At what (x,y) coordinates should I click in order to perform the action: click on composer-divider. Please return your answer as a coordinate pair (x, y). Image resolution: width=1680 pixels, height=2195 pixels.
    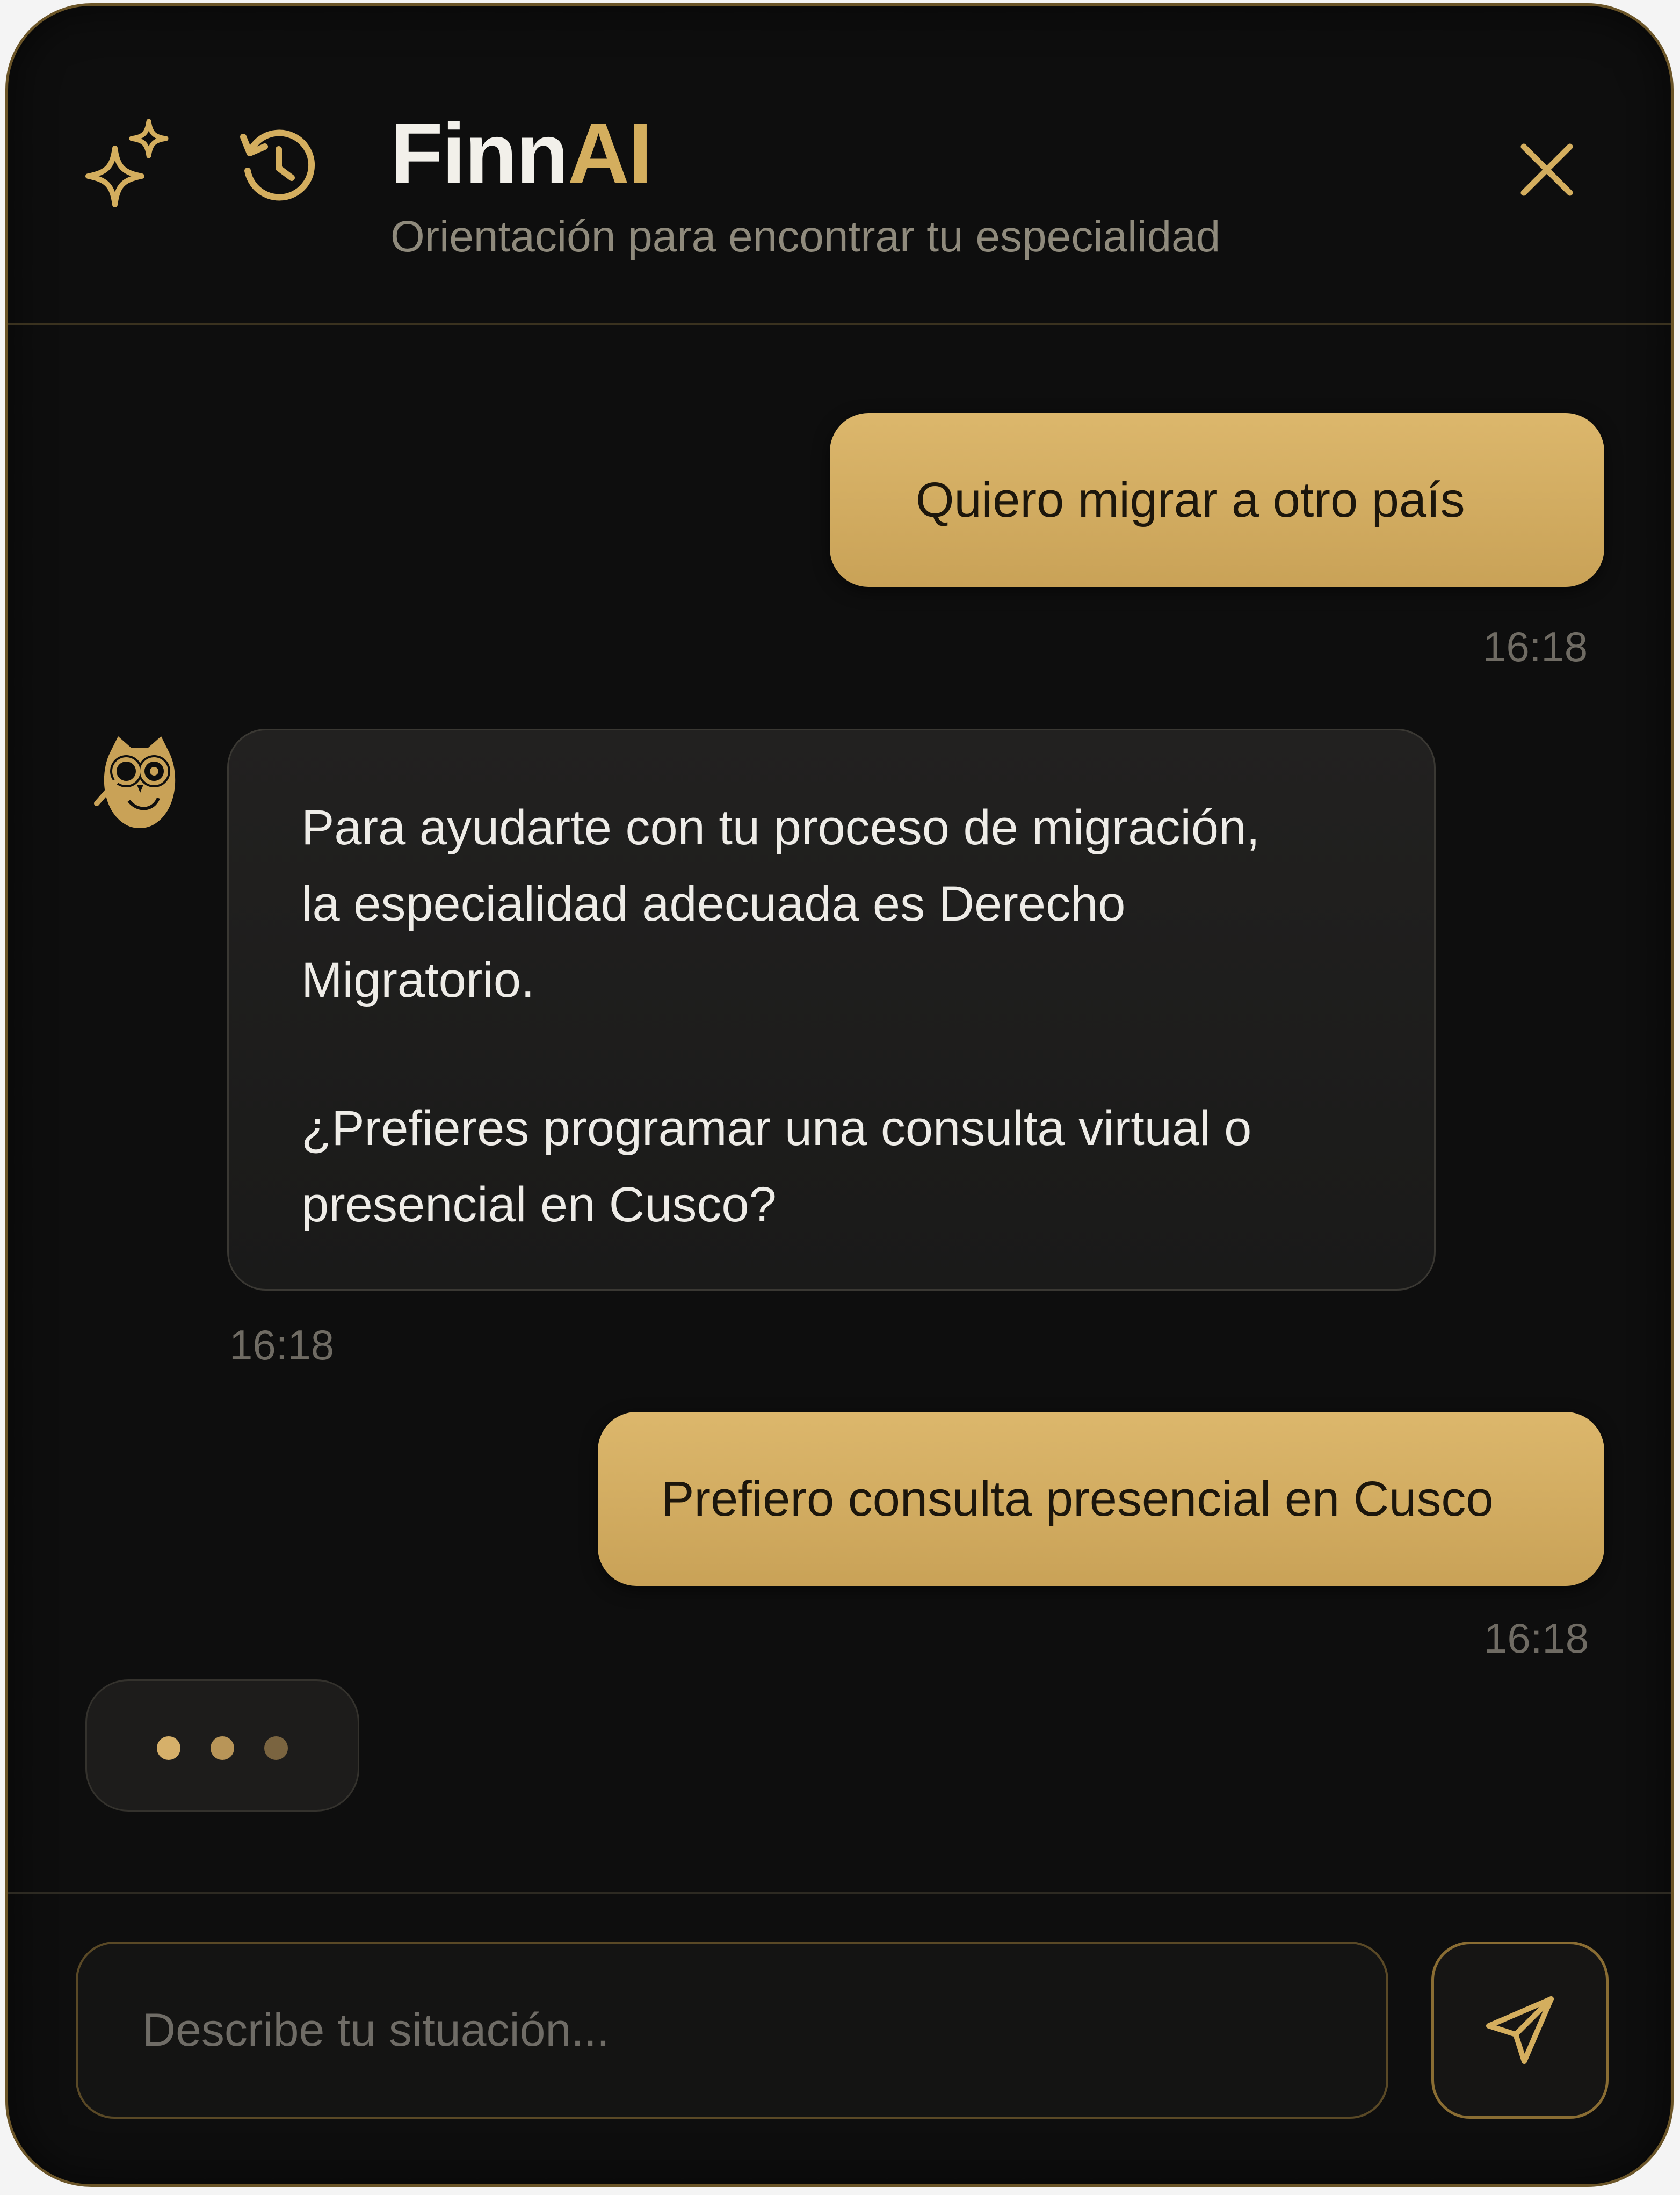
    Looking at the image, I should click on (840, 1893).